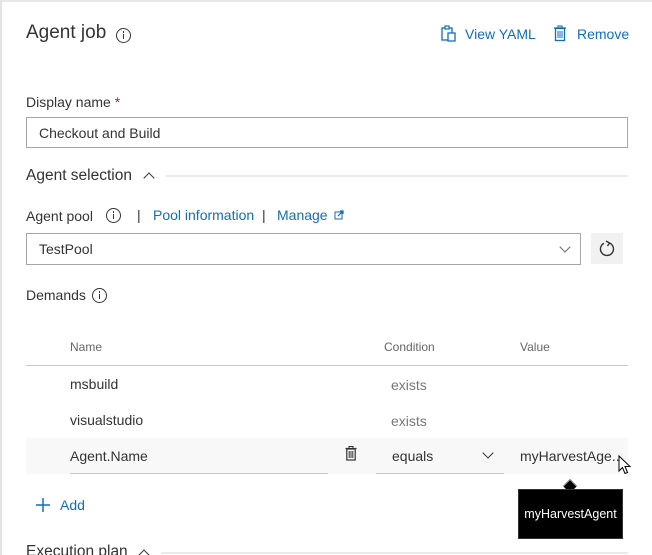  Describe the element at coordinates (570, 514) in the screenshot. I see `value-tooltip: myHarvestAgent` at that location.